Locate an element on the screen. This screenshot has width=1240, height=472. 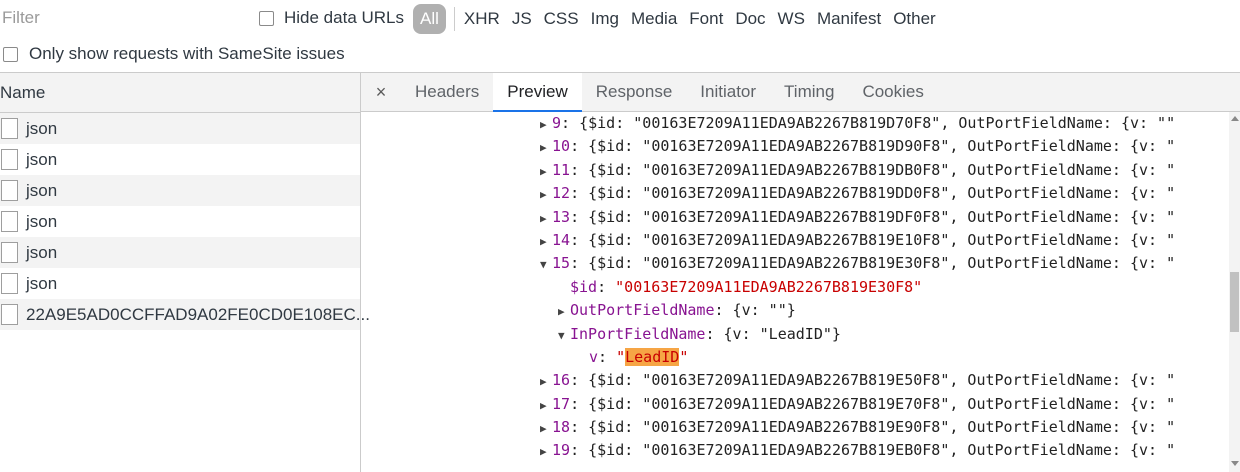
search-match-highlight: LeadID is located at coordinates (652, 356).